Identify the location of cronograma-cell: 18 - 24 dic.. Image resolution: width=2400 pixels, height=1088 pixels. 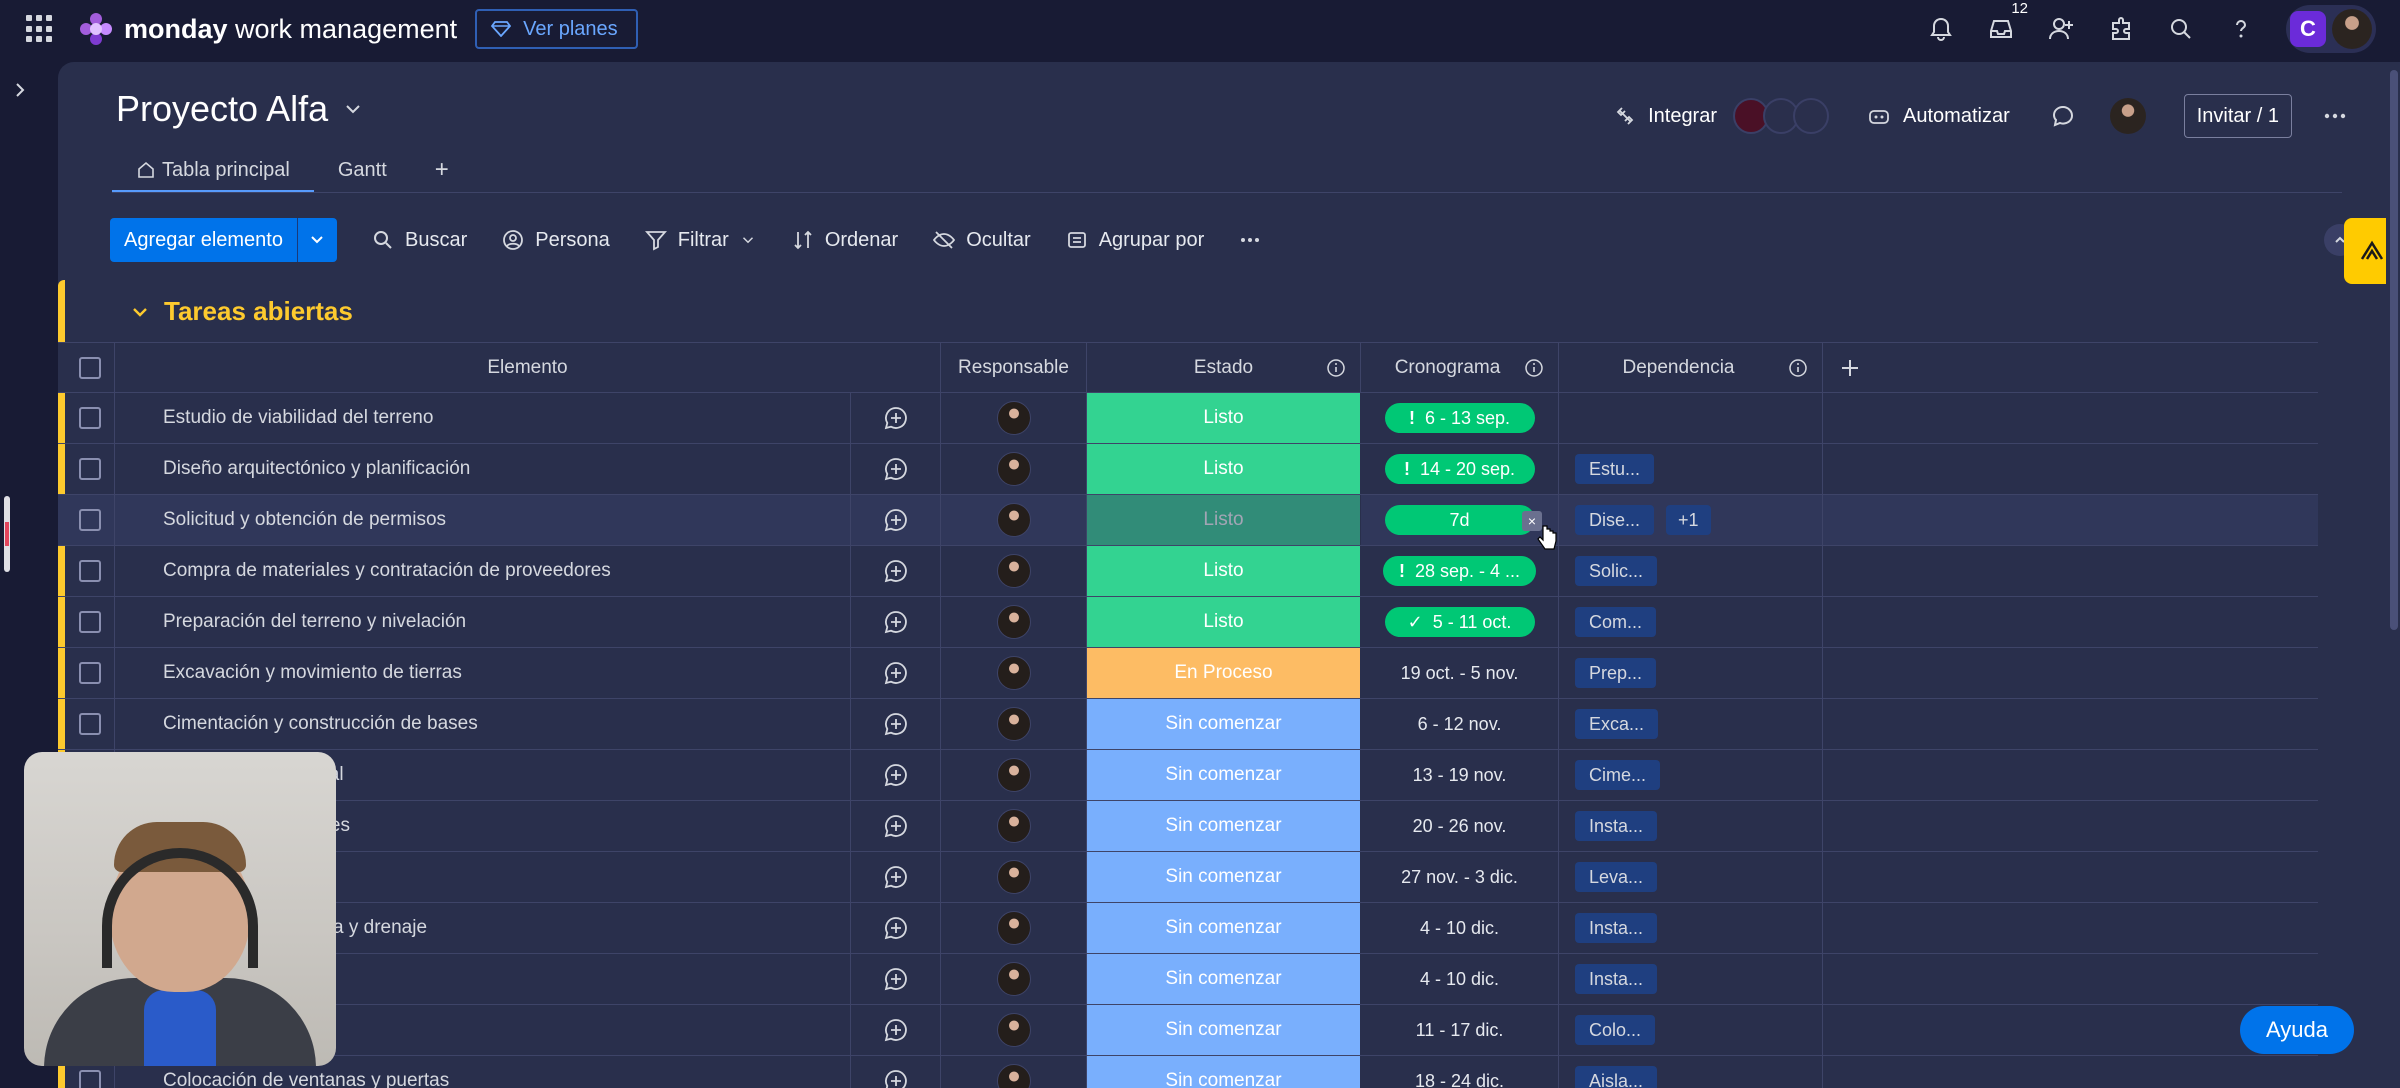
(1460, 1072).